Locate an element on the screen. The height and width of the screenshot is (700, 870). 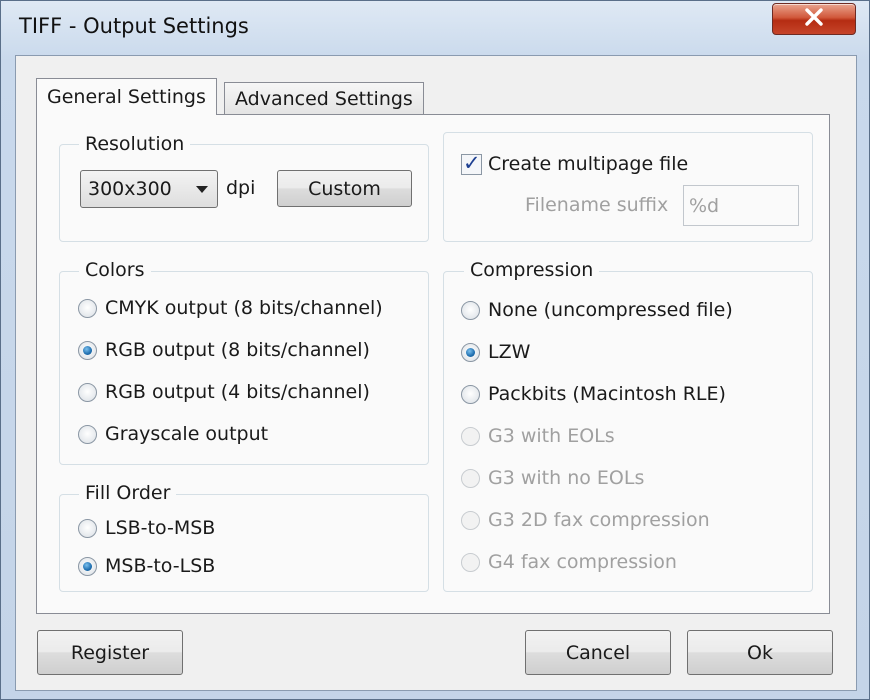
close-icon is located at coordinates (814, 19).